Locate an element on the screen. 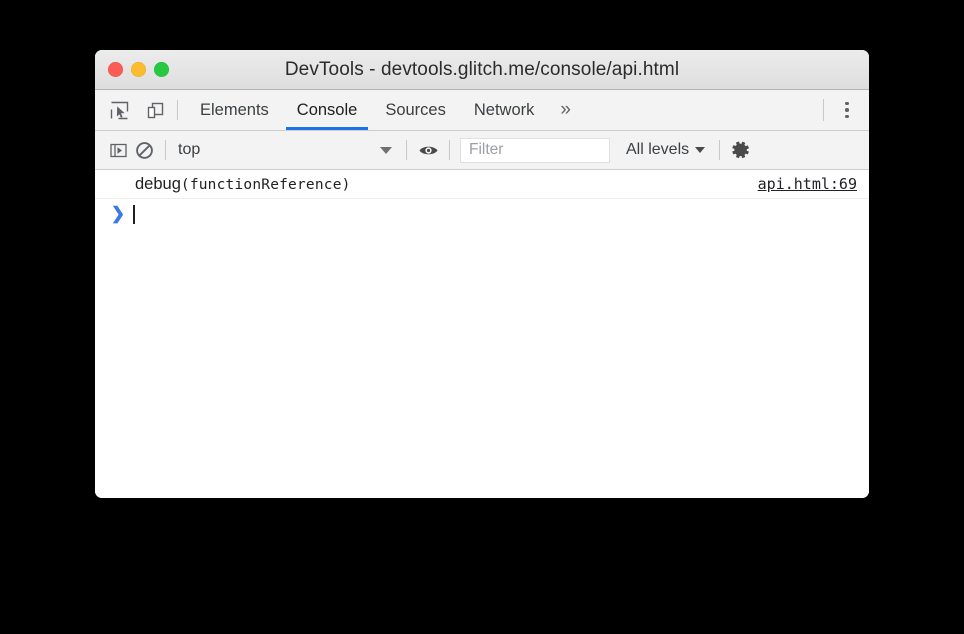 The width and height of the screenshot is (964, 634). log-level-dropdown: All levels is located at coordinates (665, 150).